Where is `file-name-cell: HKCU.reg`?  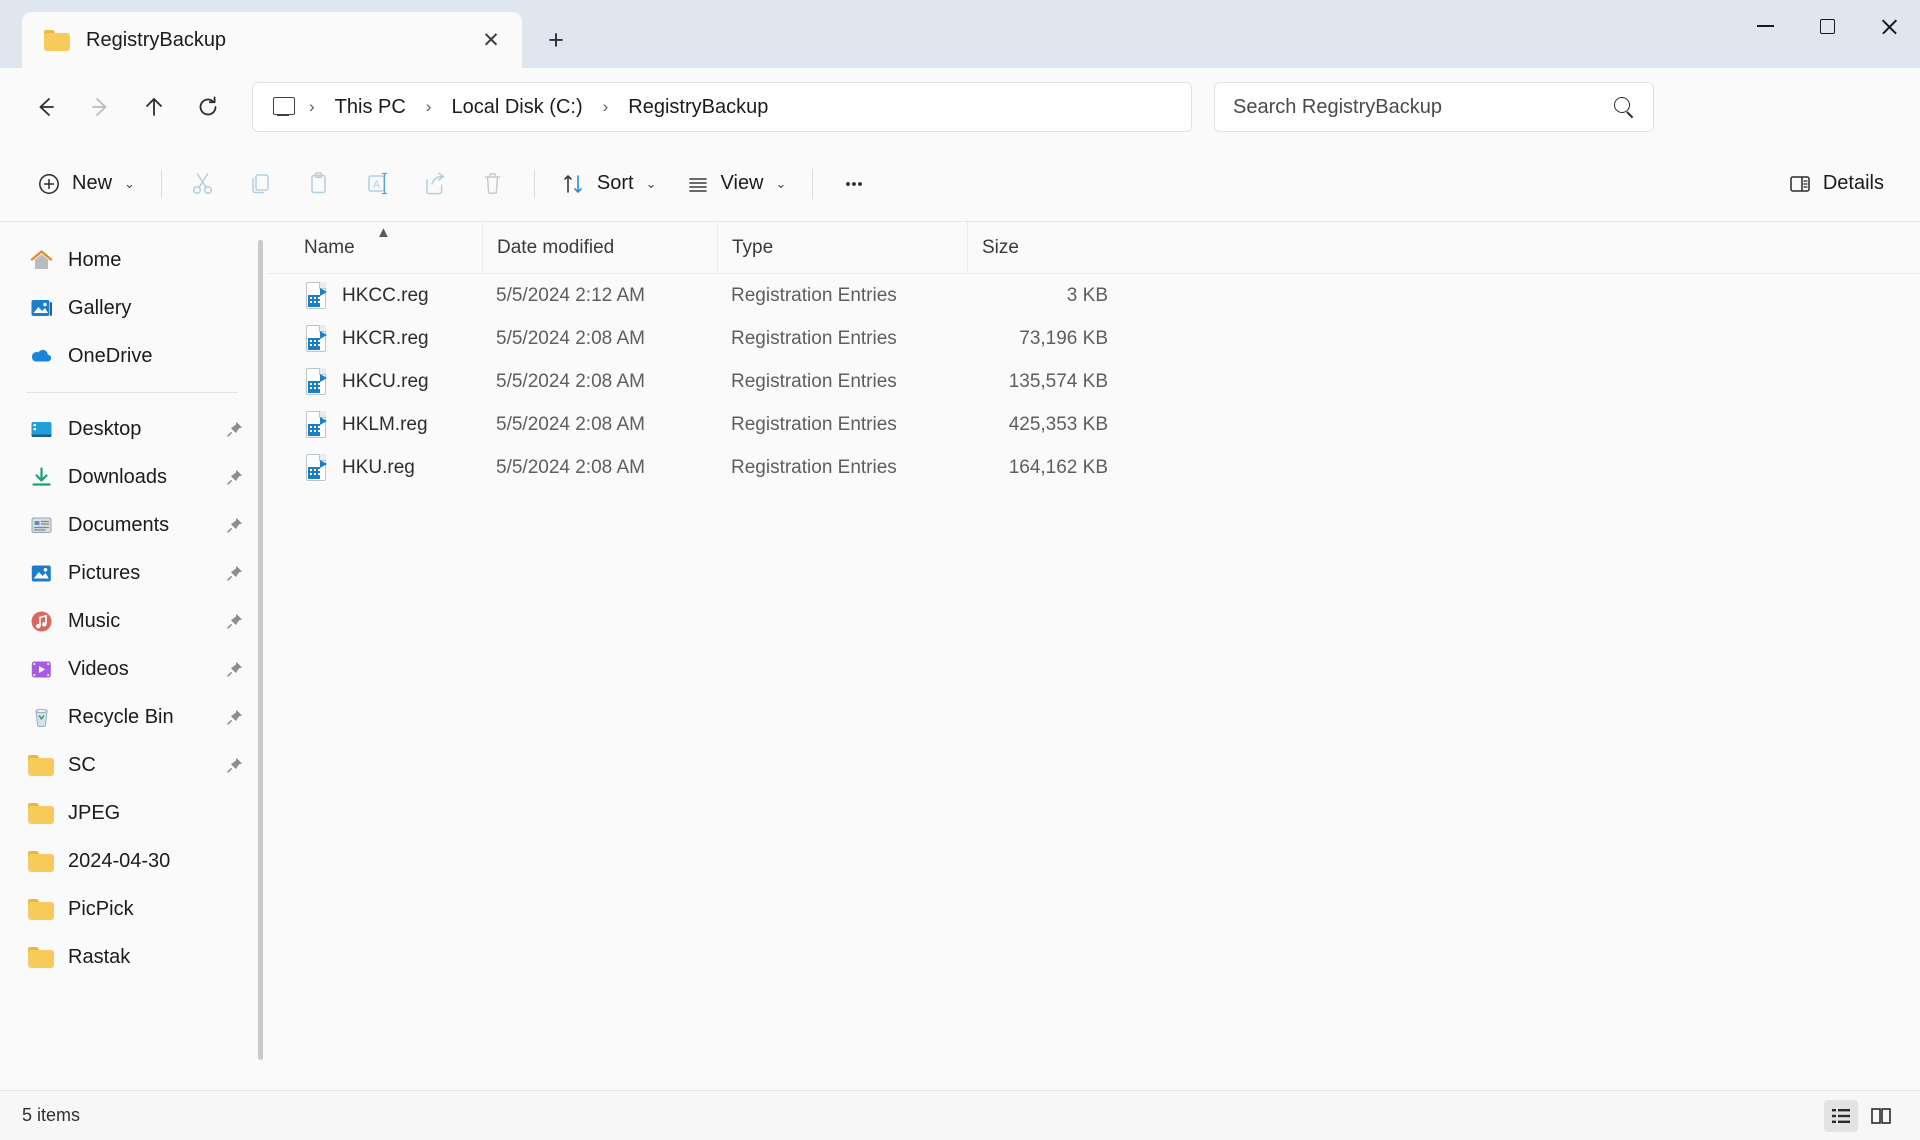
file-name-cell: HKCU.reg is located at coordinates (386, 381).